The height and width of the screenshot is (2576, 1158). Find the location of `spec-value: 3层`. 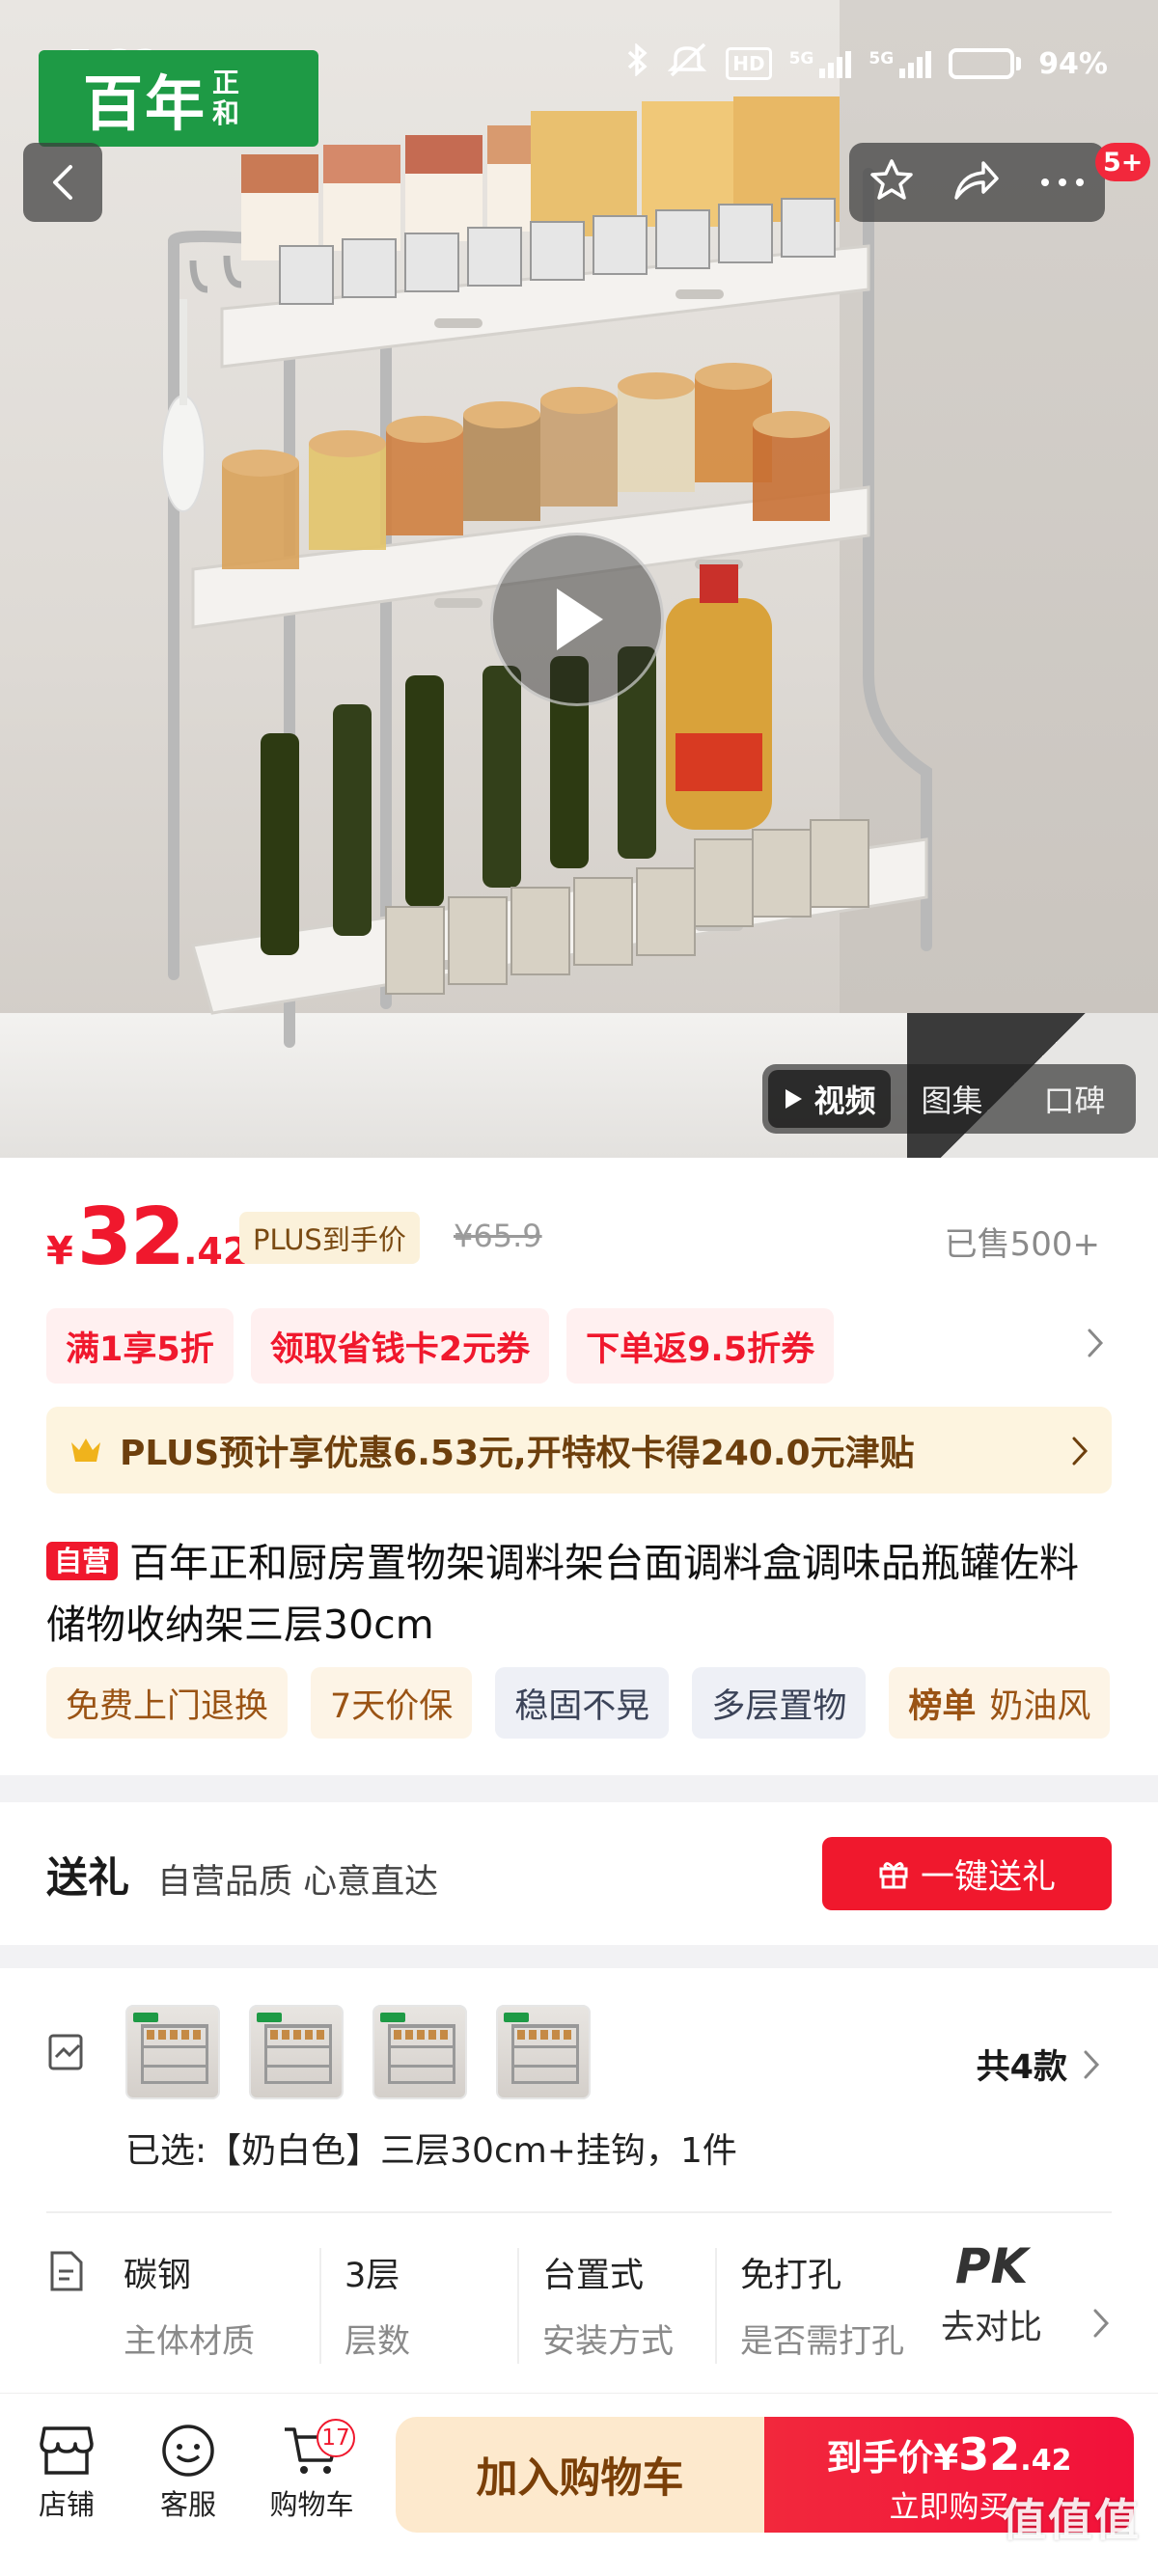

spec-value: 3层 is located at coordinates (372, 2276).